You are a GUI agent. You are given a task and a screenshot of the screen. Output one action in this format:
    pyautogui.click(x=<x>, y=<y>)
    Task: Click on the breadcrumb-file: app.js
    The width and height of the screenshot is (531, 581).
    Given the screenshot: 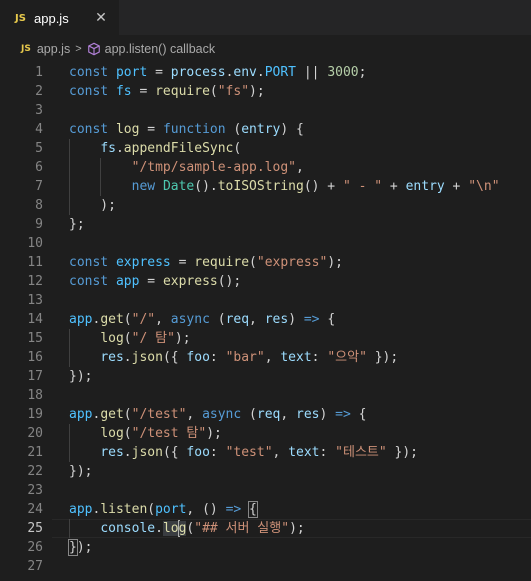 What is the action you would take?
    pyautogui.click(x=53, y=49)
    